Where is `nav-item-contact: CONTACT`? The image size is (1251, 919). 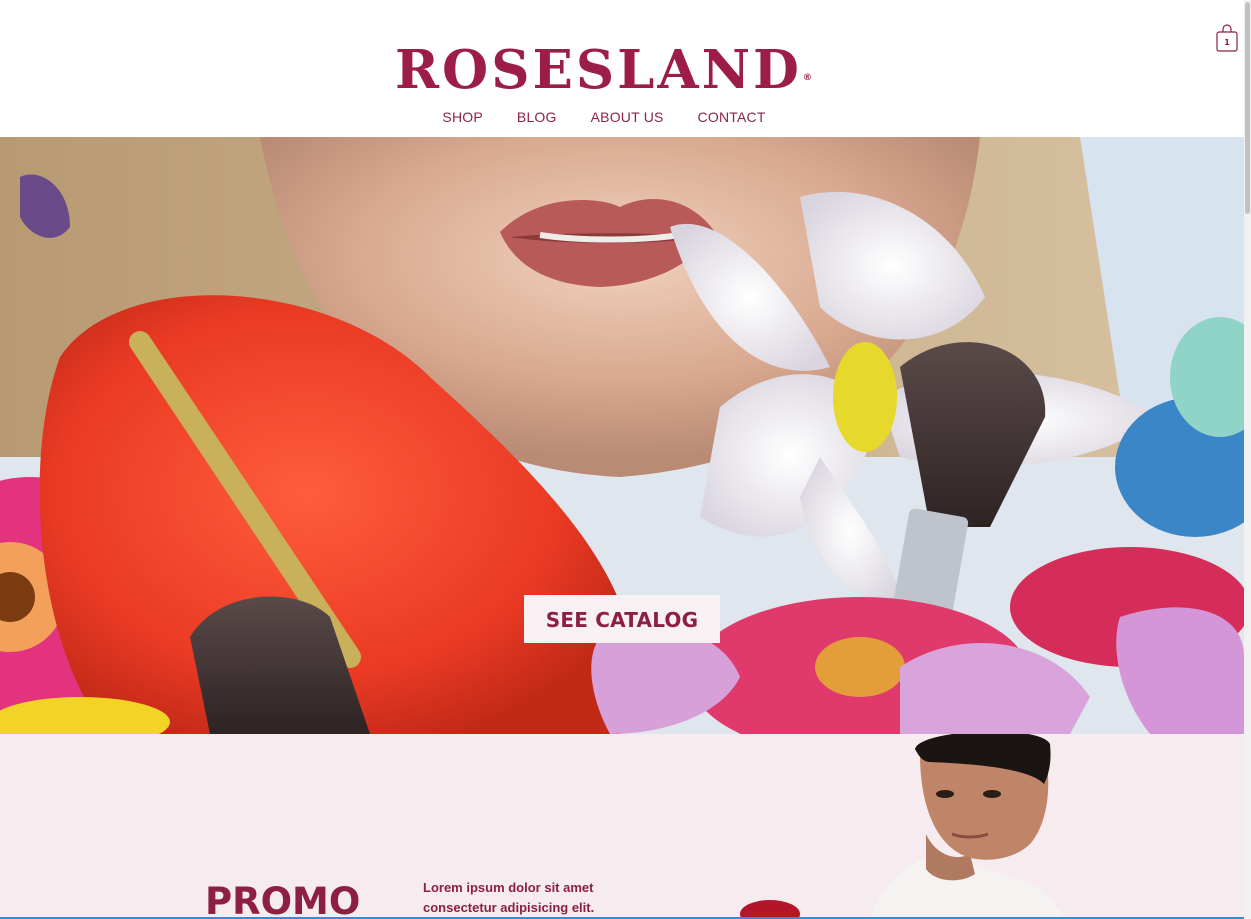 nav-item-contact: CONTACT is located at coordinates (732, 117).